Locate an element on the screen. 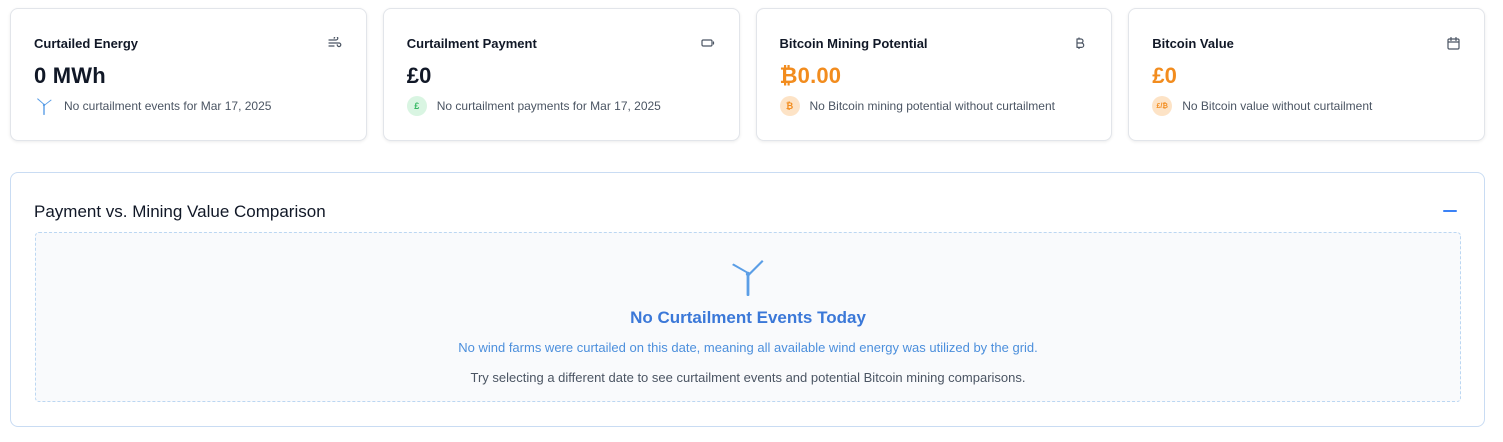 This screenshot has height=442, width=1503. wind-icon is located at coordinates (335, 43).